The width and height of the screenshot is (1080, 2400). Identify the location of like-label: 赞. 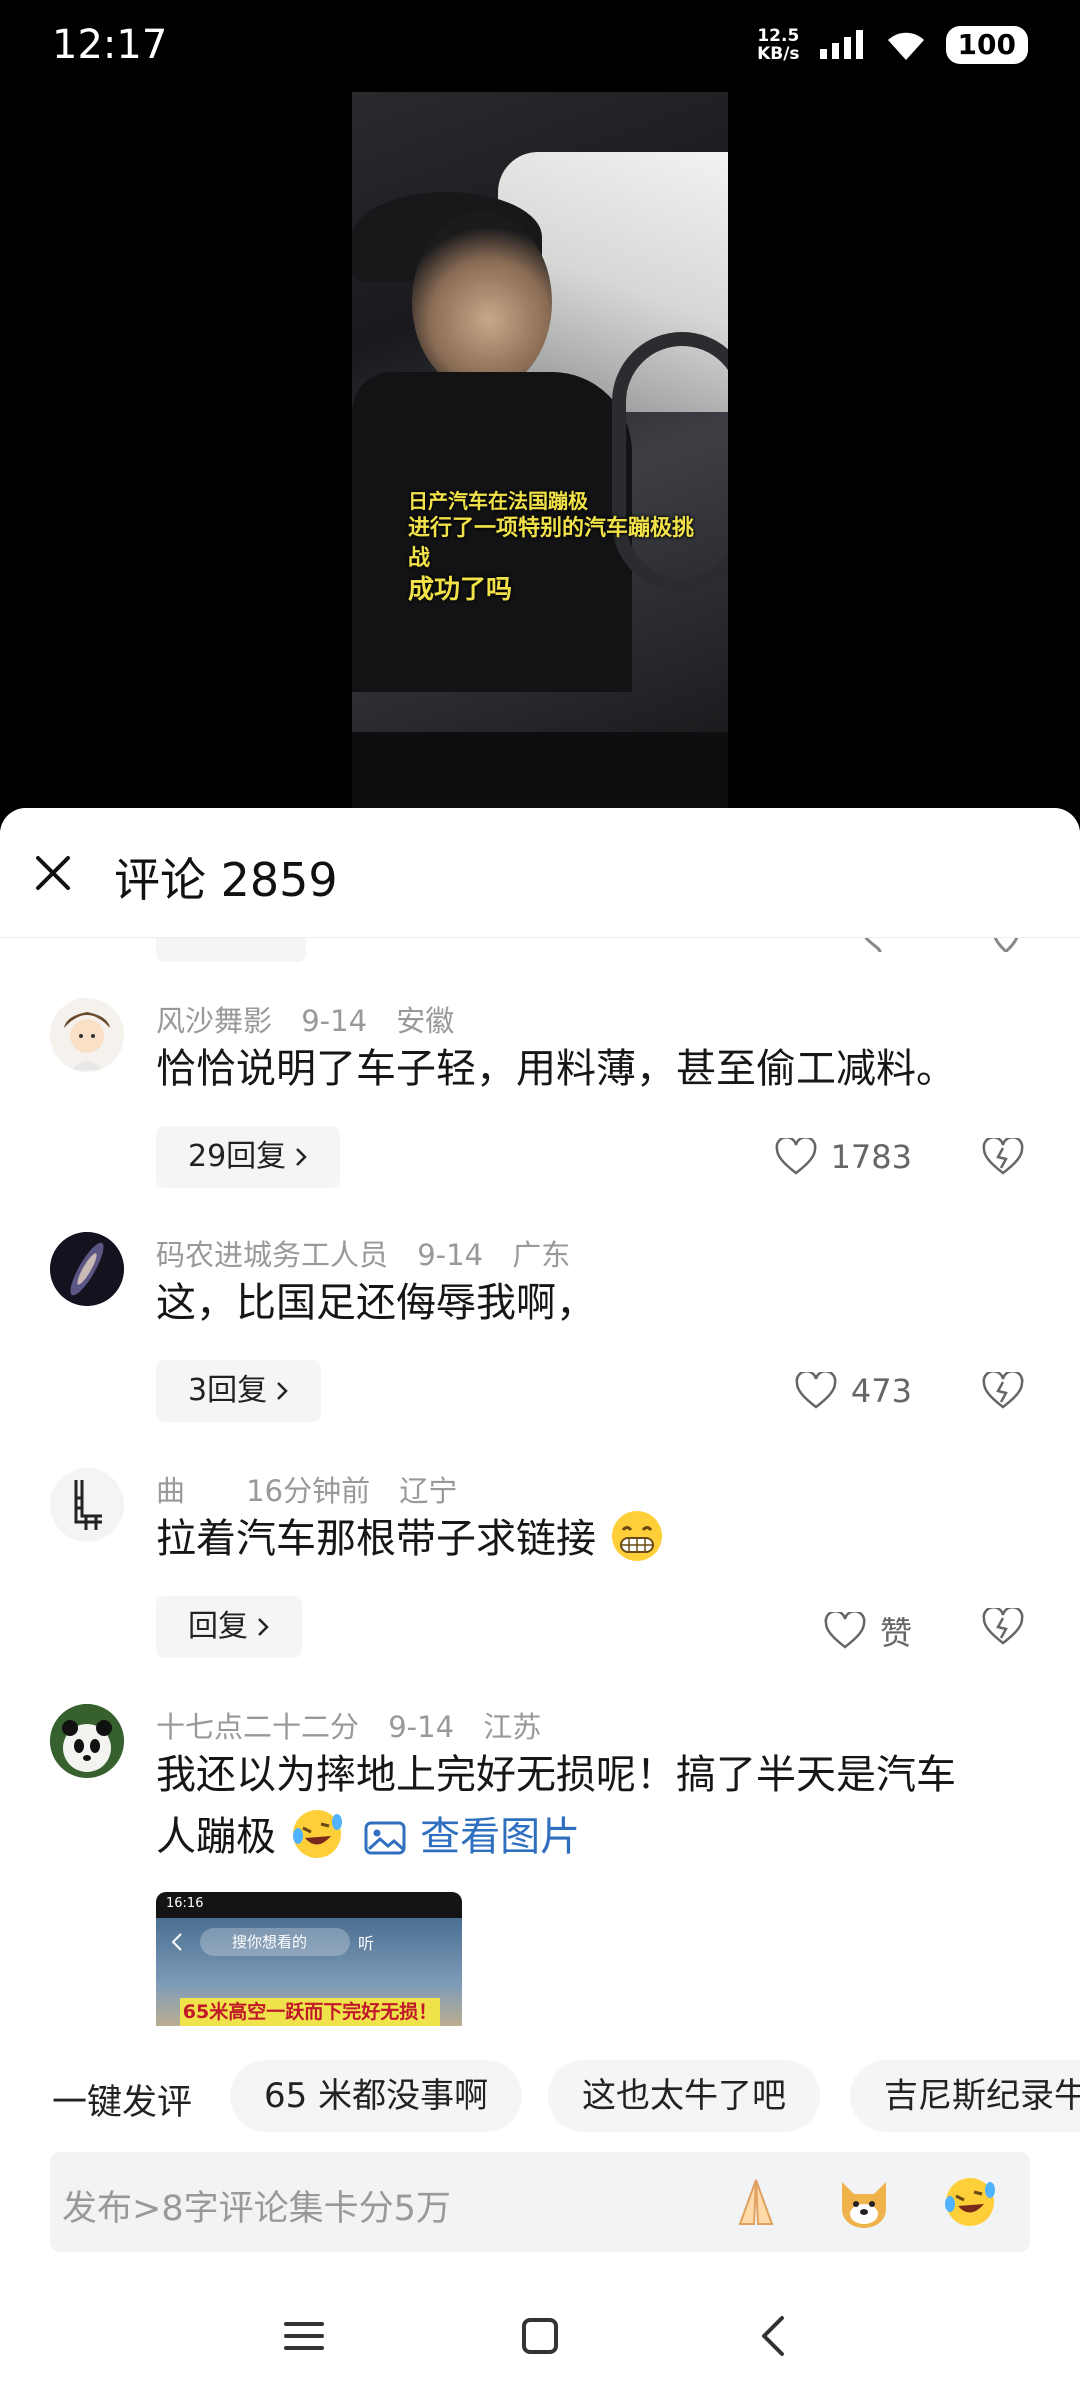
(895, 1633).